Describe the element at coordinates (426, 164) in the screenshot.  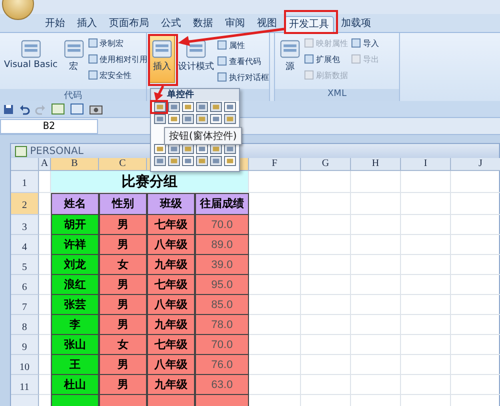
I see `column-header: I` at that location.